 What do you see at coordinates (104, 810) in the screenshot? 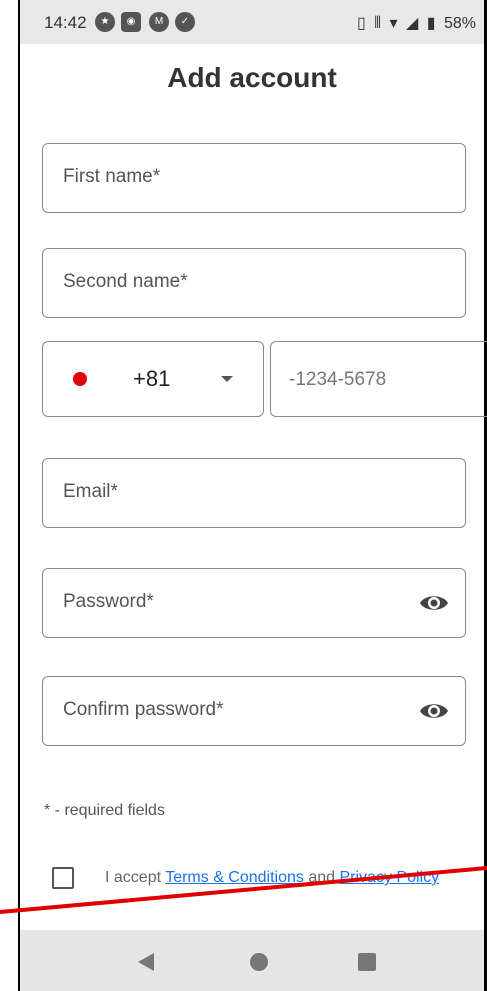
I see `required-fields-note: * - required fields` at bounding box center [104, 810].